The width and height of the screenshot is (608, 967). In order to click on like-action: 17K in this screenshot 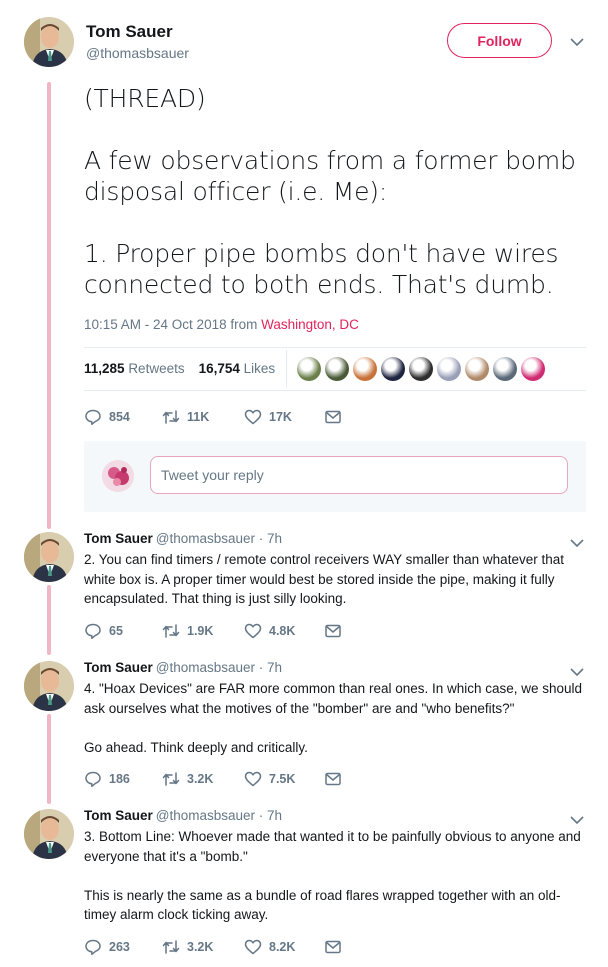, I will do `click(284, 417)`.